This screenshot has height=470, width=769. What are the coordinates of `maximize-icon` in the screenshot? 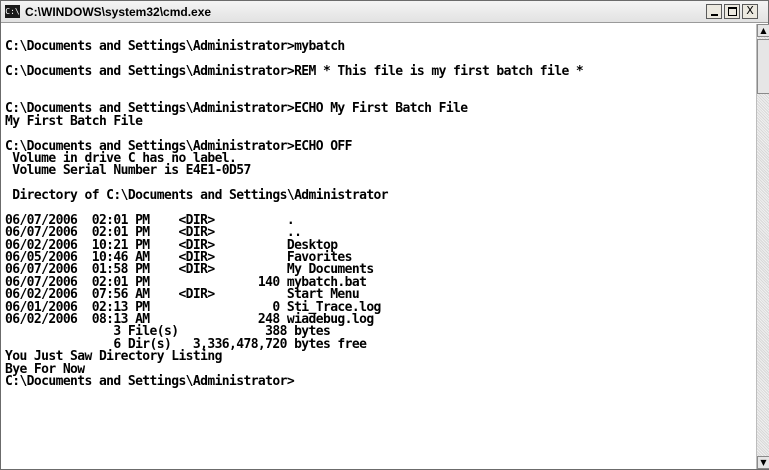 It's located at (732, 11).